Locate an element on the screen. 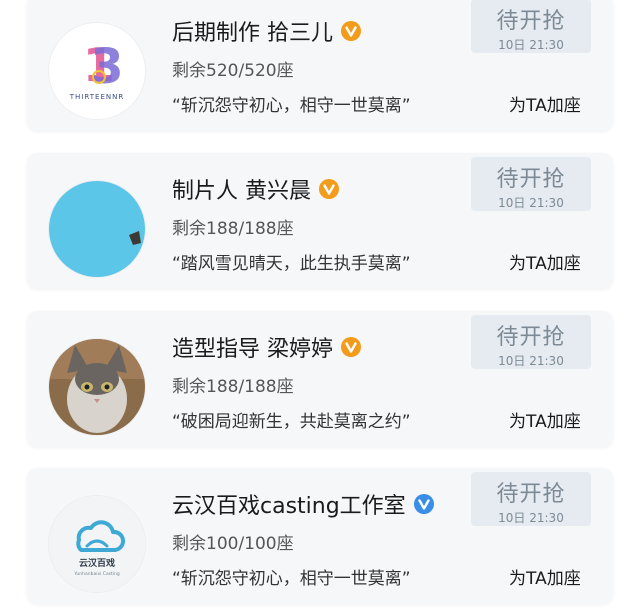  svg-text: 3 is located at coordinates (106, 67).